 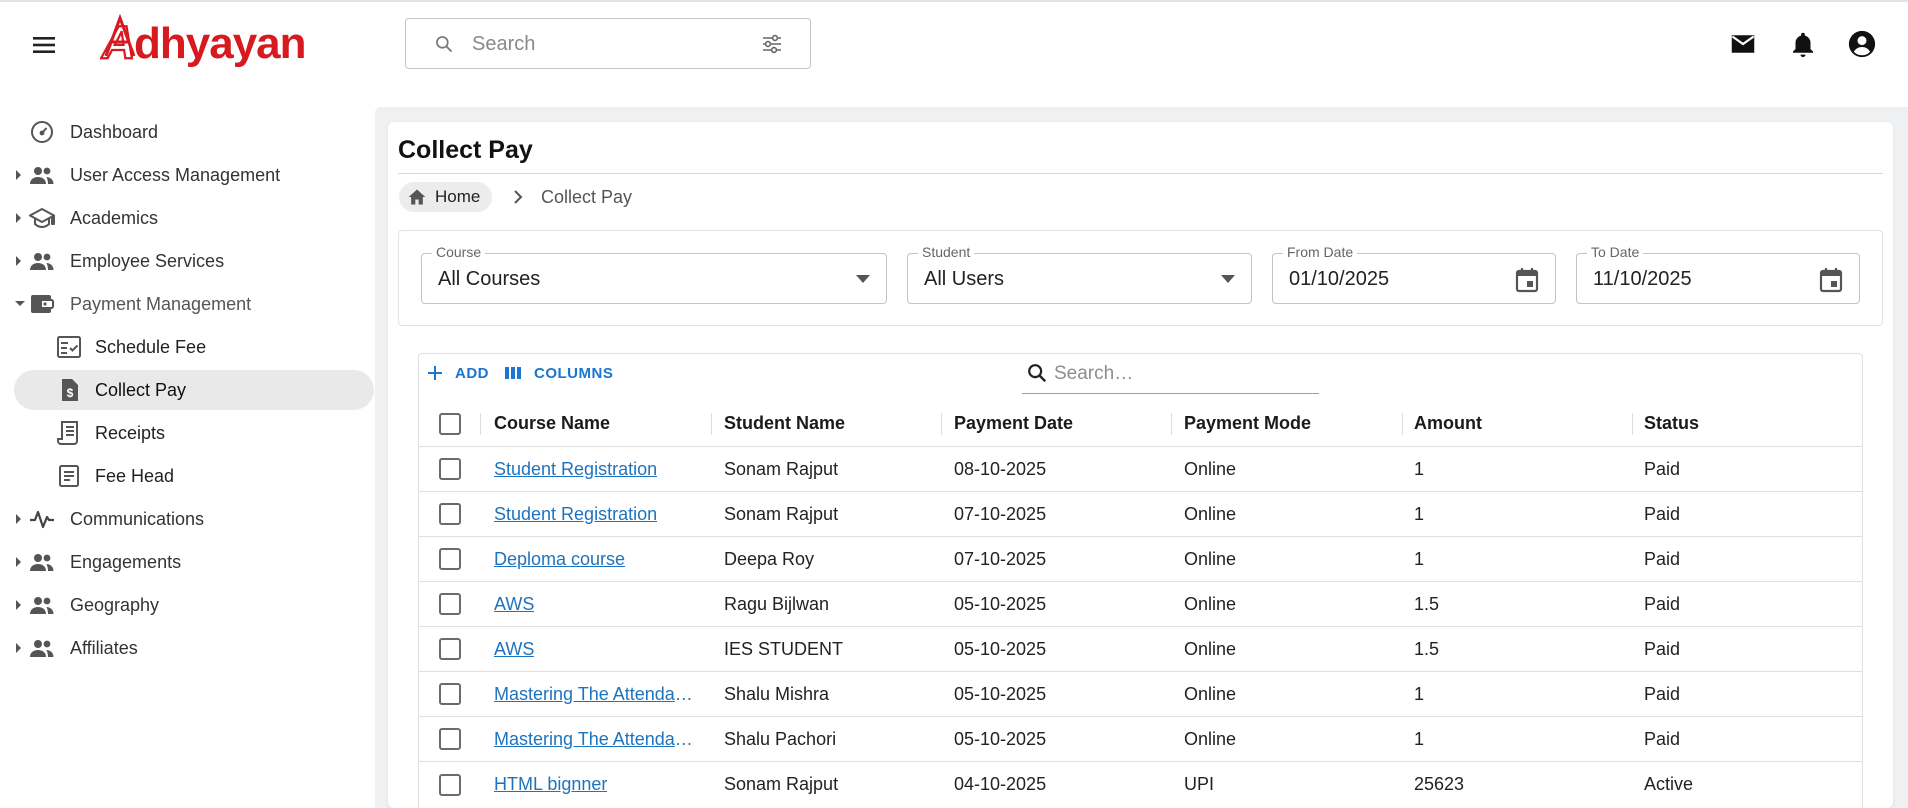 I want to click on bell-icon, so click(x=1803, y=44).